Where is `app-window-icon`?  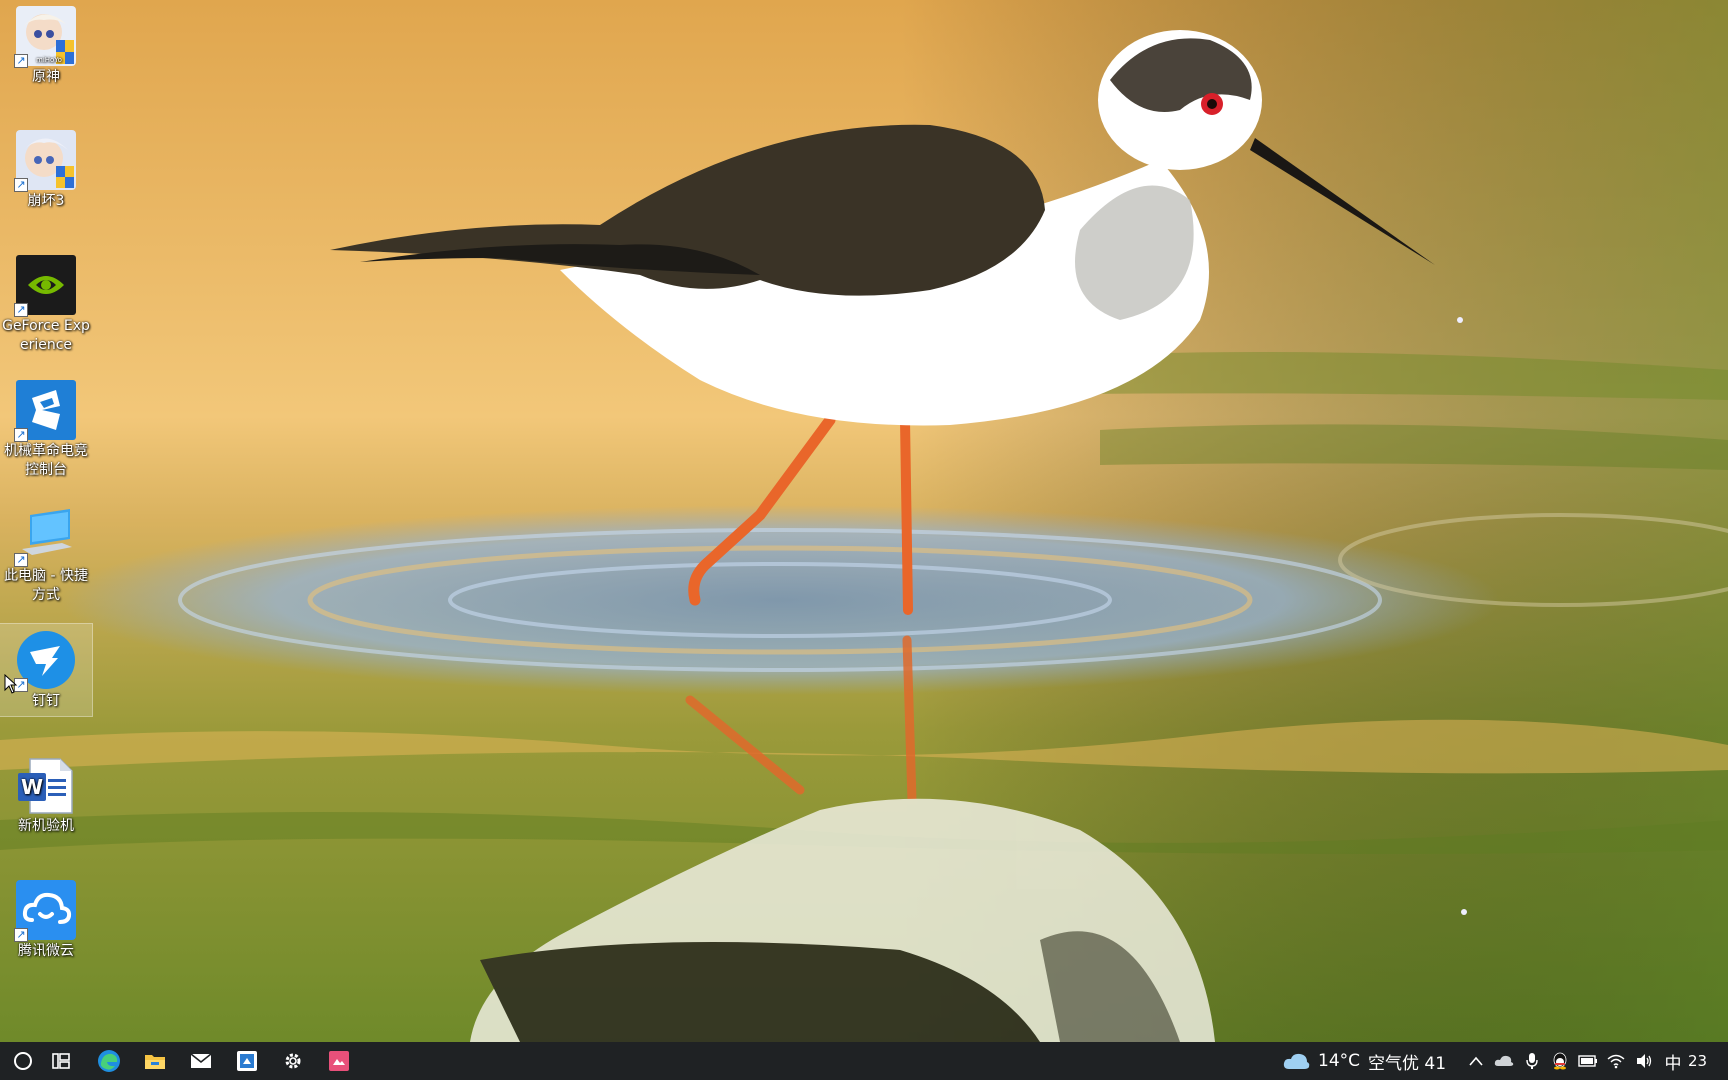 app-window-icon is located at coordinates (247, 1061).